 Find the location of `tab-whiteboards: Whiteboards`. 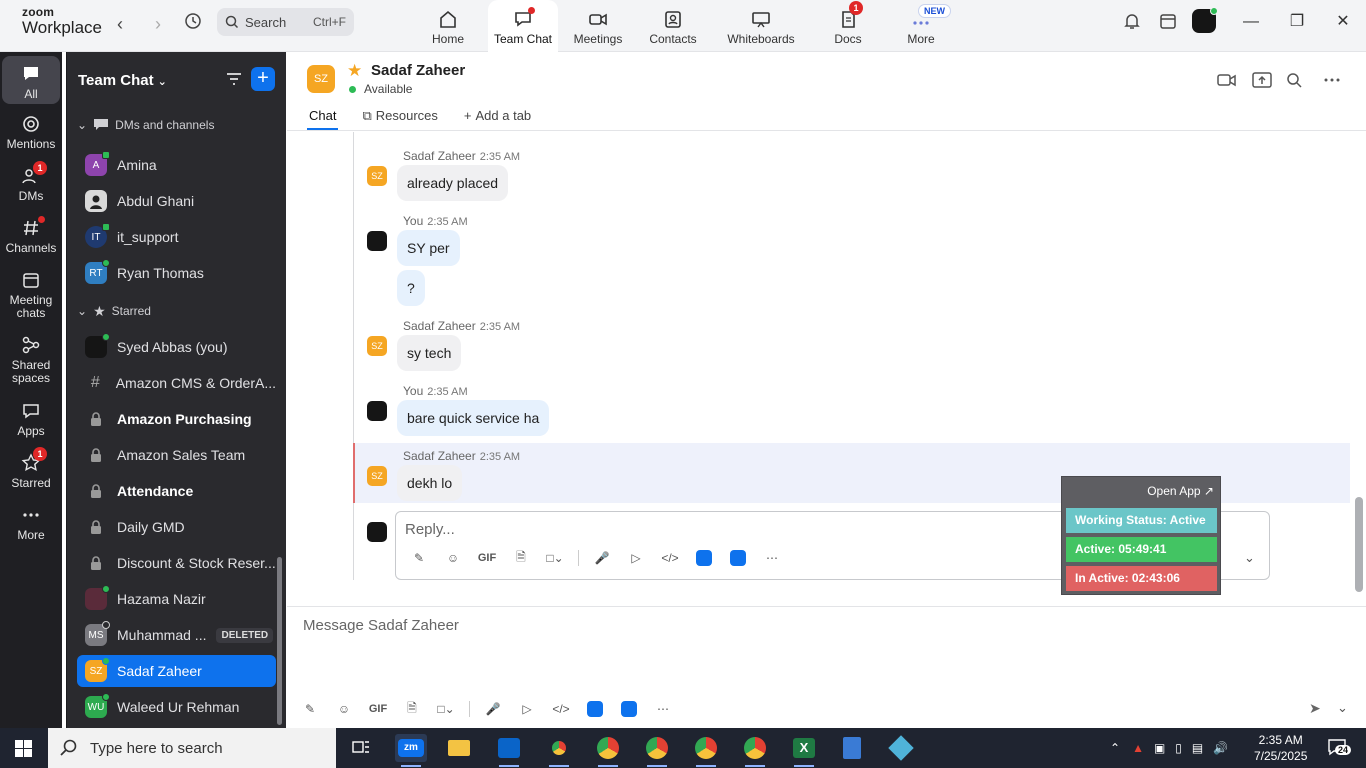

tab-whiteboards: Whiteboards is located at coordinates (761, 26).